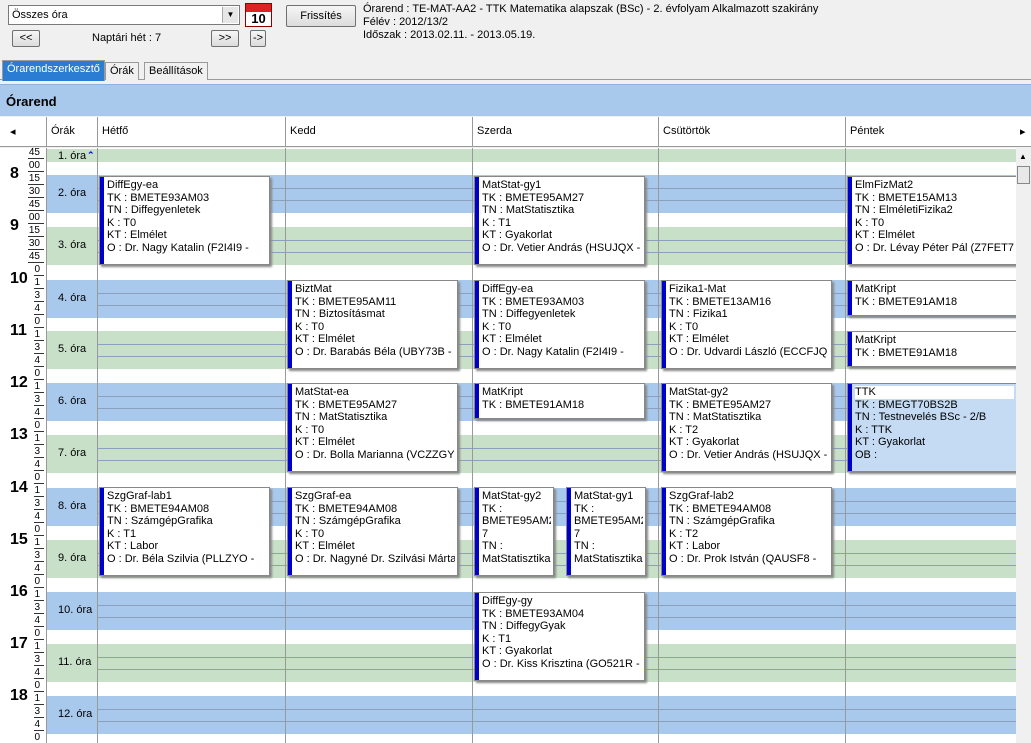  What do you see at coordinates (313, 289) in the screenshot?
I see `lesson-line: BiztMat` at bounding box center [313, 289].